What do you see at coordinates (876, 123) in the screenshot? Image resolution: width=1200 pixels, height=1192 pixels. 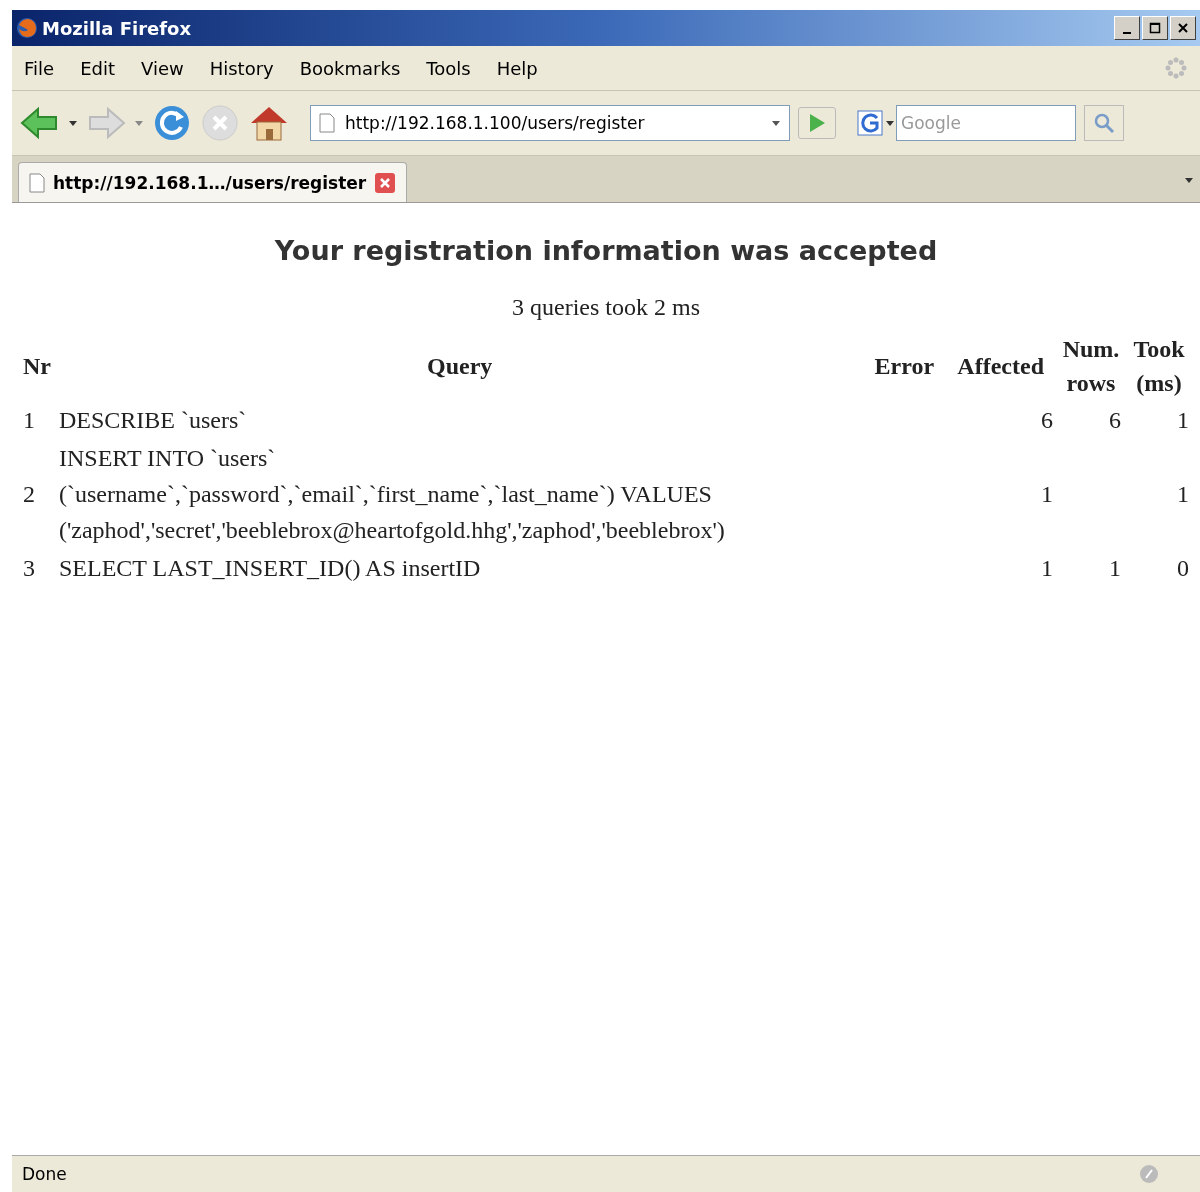 I see `search-engine-icon` at bounding box center [876, 123].